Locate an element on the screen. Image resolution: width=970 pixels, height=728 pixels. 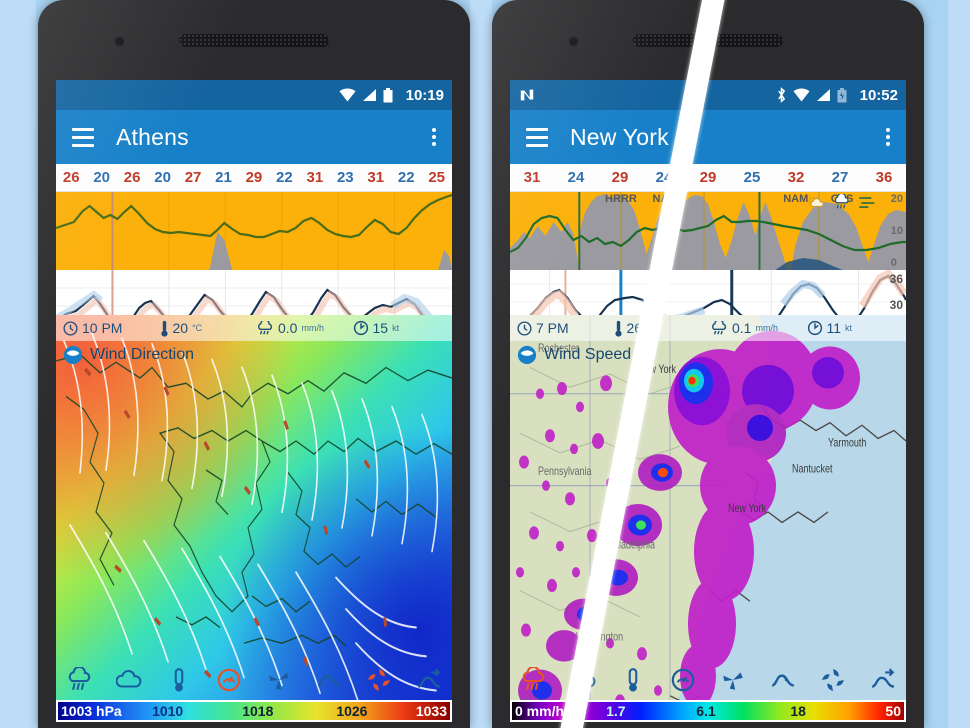
info-time-left: 10 PM is located at coordinates (109, 328).